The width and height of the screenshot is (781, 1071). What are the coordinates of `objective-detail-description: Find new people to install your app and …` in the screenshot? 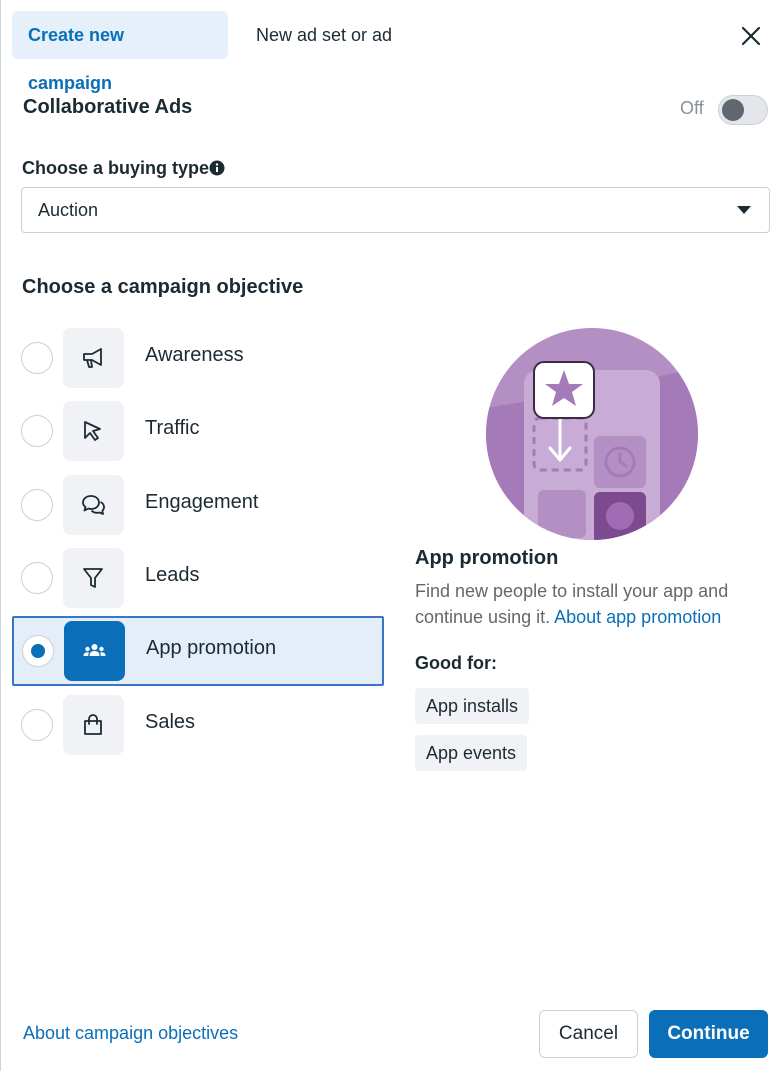 It's located at (590, 604).